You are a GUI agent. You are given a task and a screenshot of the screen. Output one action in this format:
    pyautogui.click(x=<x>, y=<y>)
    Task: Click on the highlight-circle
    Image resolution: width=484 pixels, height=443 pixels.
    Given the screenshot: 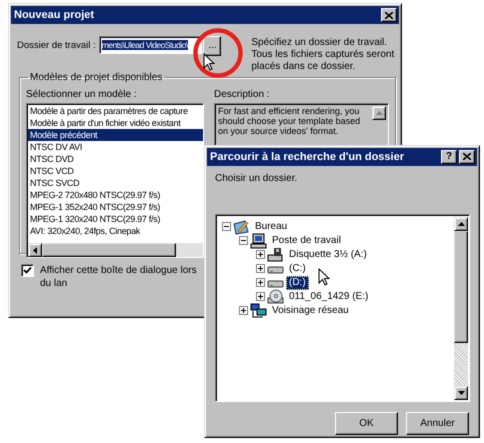 What is the action you would take?
    pyautogui.click(x=218, y=53)
    